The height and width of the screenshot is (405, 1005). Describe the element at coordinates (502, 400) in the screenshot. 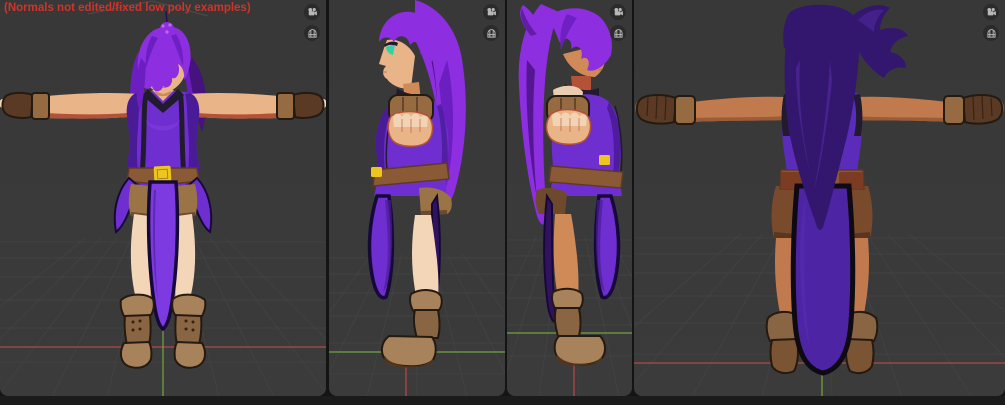

I see `window-bottom-bar` at that location.